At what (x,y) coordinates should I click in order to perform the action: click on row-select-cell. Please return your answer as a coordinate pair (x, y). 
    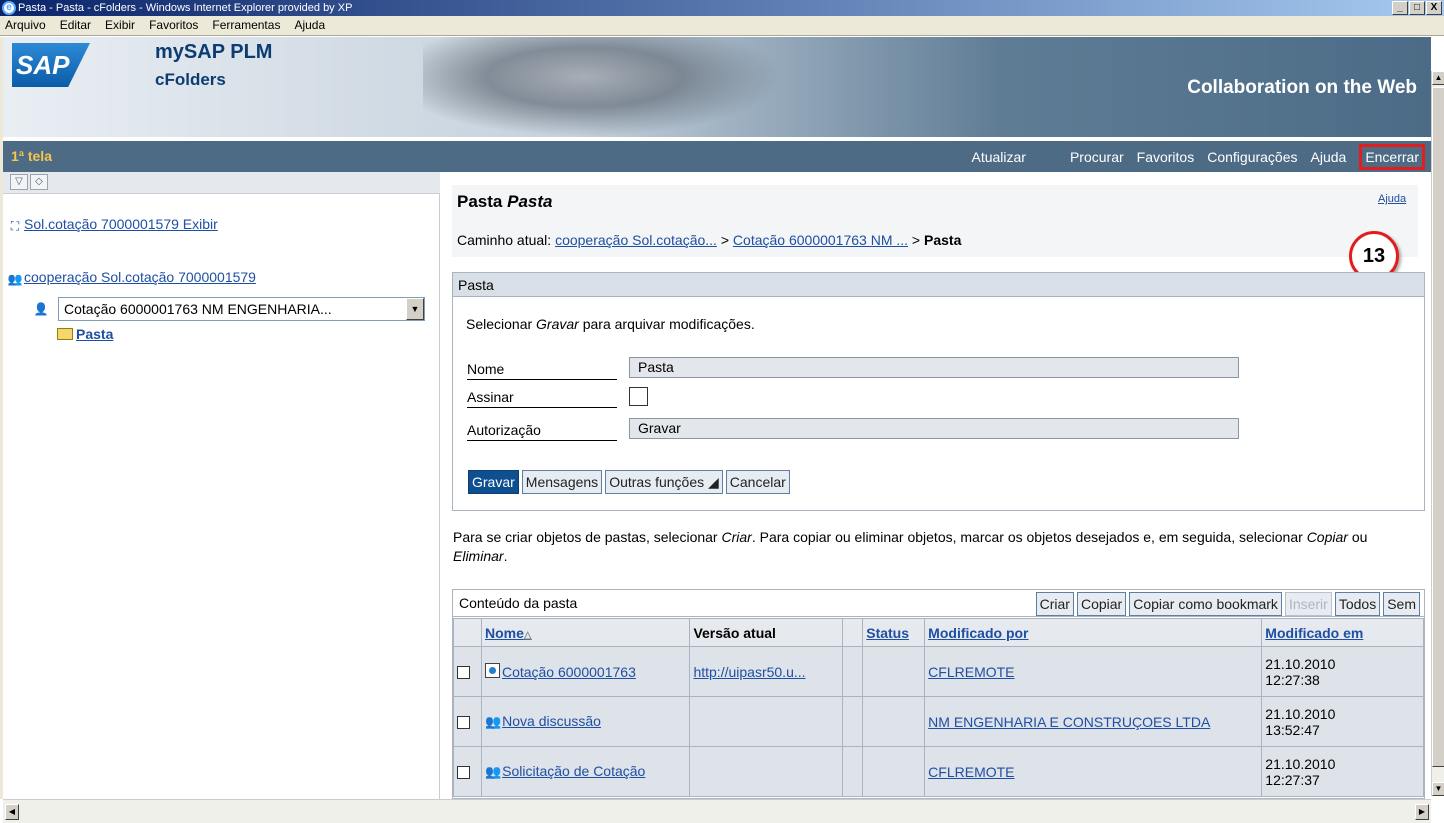
    Looking at the image, I should click on (467, 671).